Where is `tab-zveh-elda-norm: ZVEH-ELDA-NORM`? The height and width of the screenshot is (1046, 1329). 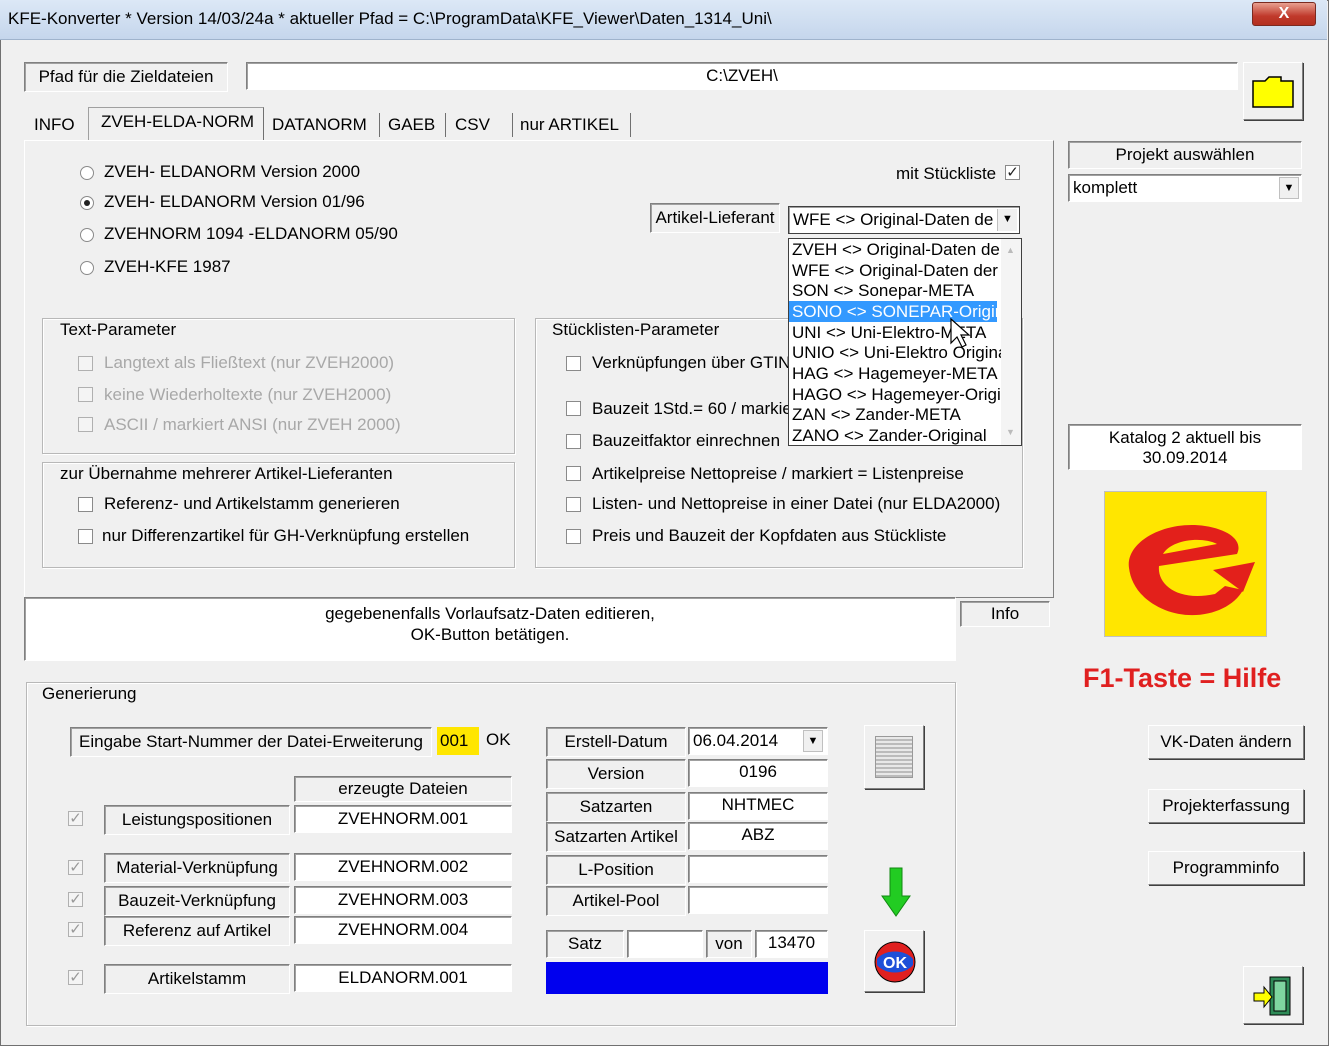 tab-zveh-elda-norm: ZVEH-ELDA-NORM is located at coordinates (177, 122).